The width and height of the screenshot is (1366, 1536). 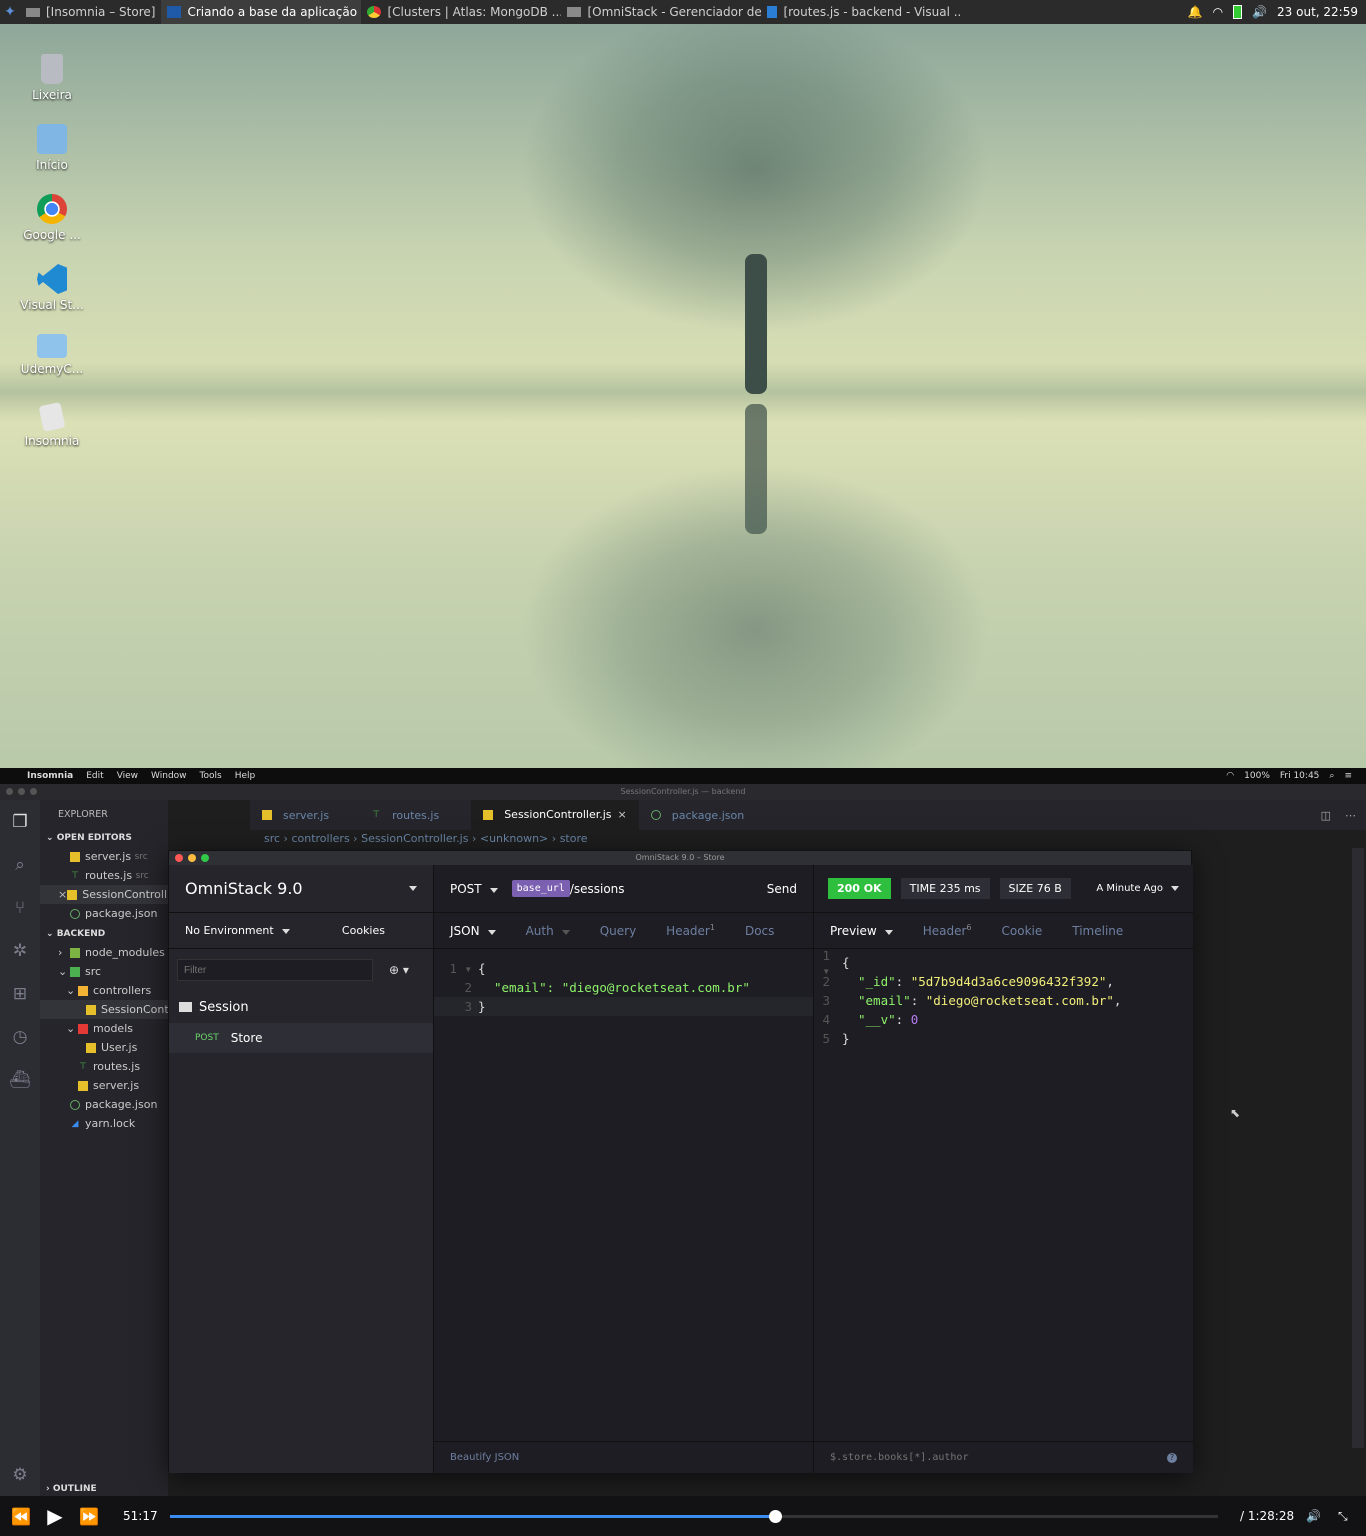 I want to click on more-actions-icon: ⋯, so click(x=1350, y=815).